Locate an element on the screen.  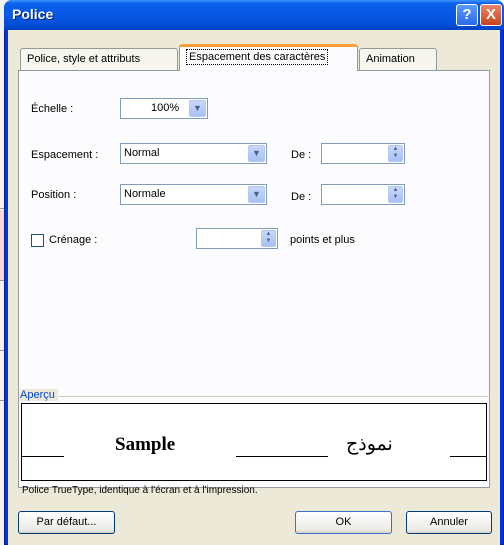
crenage-label: Crénage : is located at coordinates (73, 240).